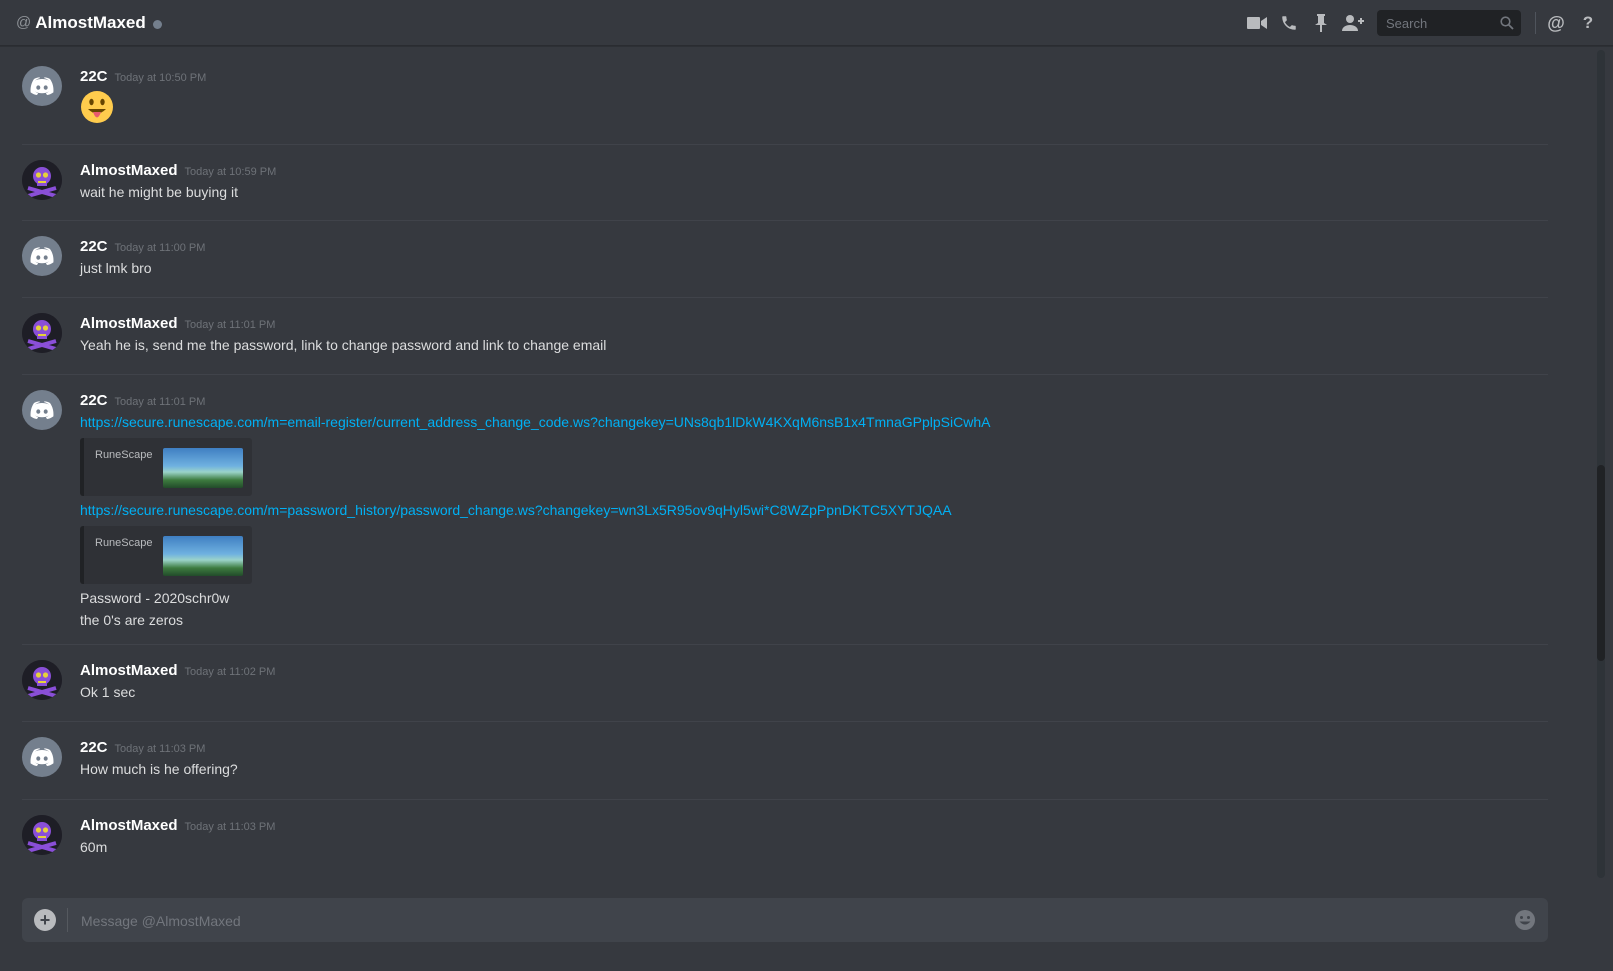  What do you see at coordinates (45, 920) in the screenshot?
I see `attach-file-icon: +` at bounding box center [45, 920].